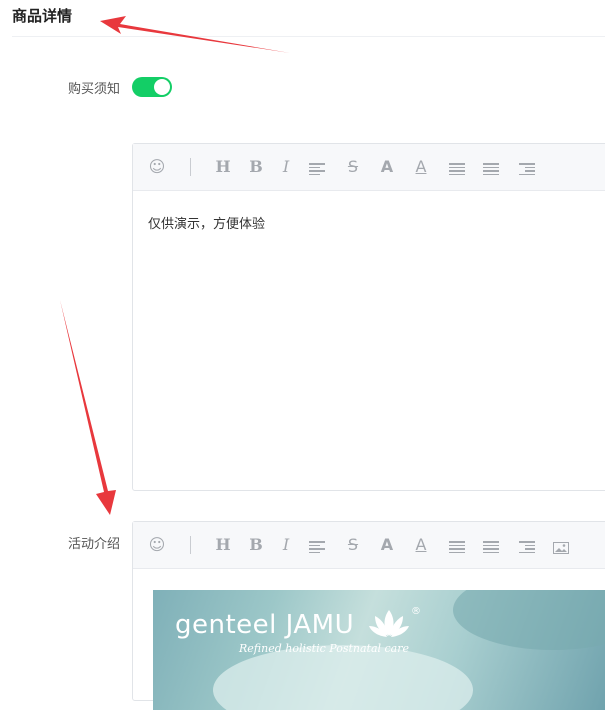 This screenshot has width=605, height=710. What do you see at coordinates (88, 407) in the screenshot?
I see `arrow-to-activity-label` at bounding box center [88, 407].